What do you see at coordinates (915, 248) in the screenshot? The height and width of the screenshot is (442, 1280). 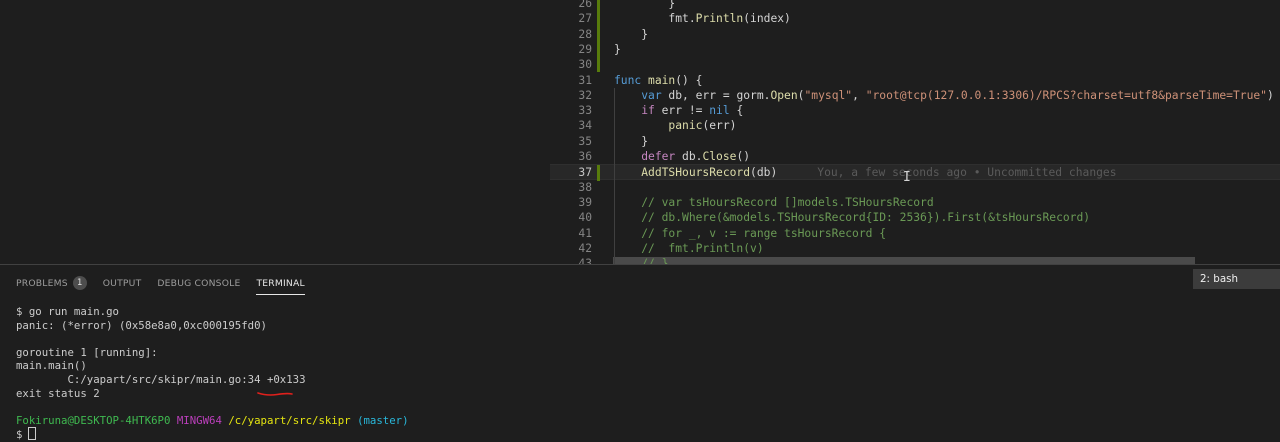 I see `code-line: 42 // fmt.Println(v)` at bounding box center [915, 248].